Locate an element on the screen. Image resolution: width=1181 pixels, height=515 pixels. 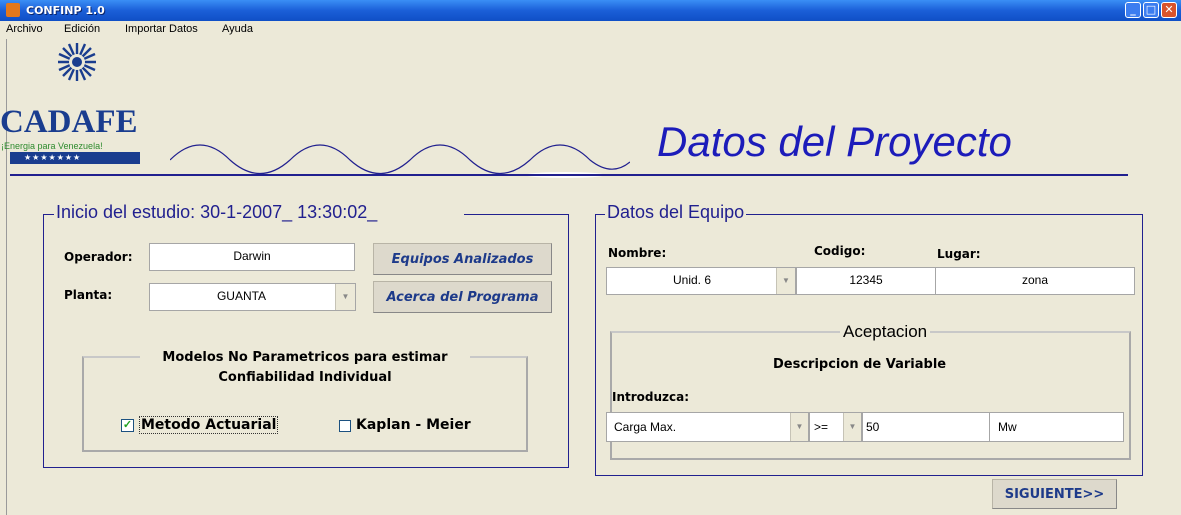
models-title-line2: Confiabilidad Individual is located at coordinates (305, 377).